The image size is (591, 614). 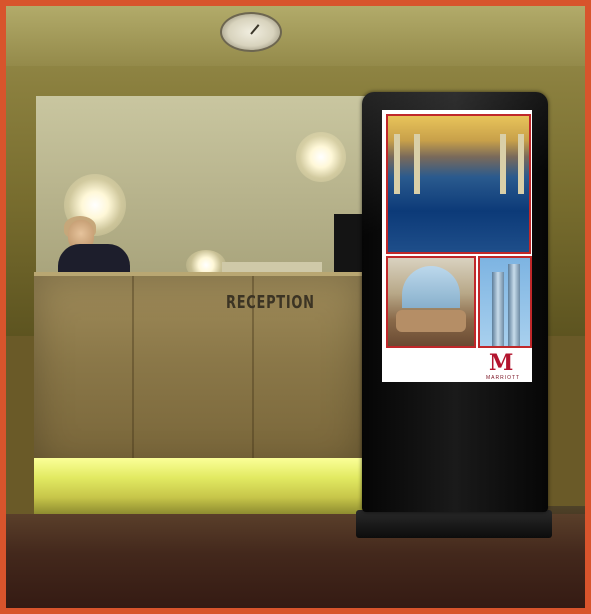 I want to click on desk-under-glow, so click(x=201, y=486).